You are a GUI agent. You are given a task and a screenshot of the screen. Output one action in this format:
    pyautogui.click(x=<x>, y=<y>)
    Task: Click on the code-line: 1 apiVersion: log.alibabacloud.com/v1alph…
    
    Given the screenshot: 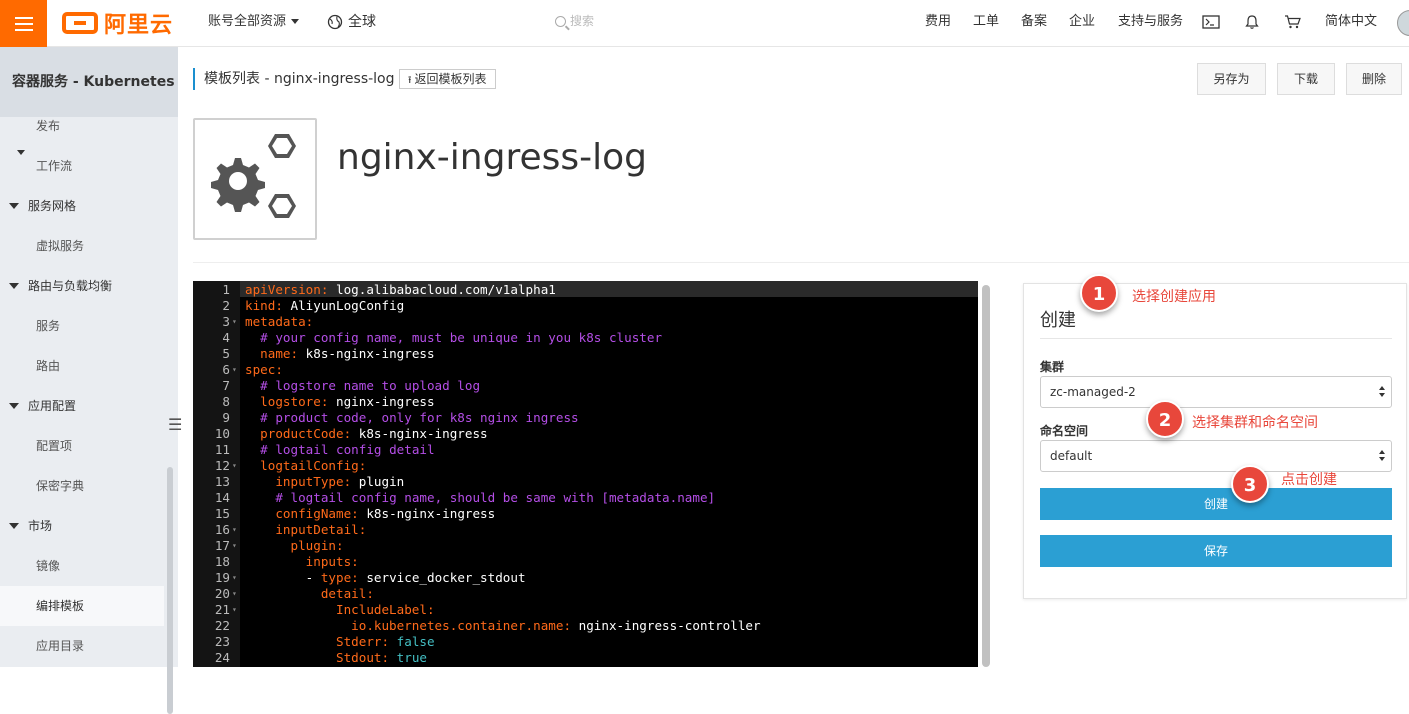 What is the action you would take?
    pyautogui.click(x=585, y=290)
    